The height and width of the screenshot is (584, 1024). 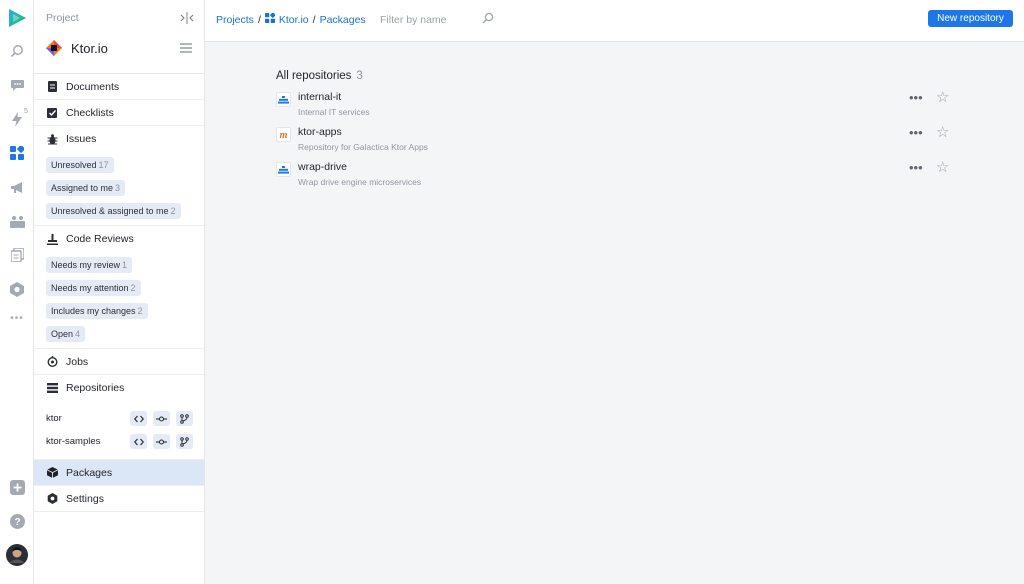 I want to click on code-review-icon, so click(x=52, y=239).